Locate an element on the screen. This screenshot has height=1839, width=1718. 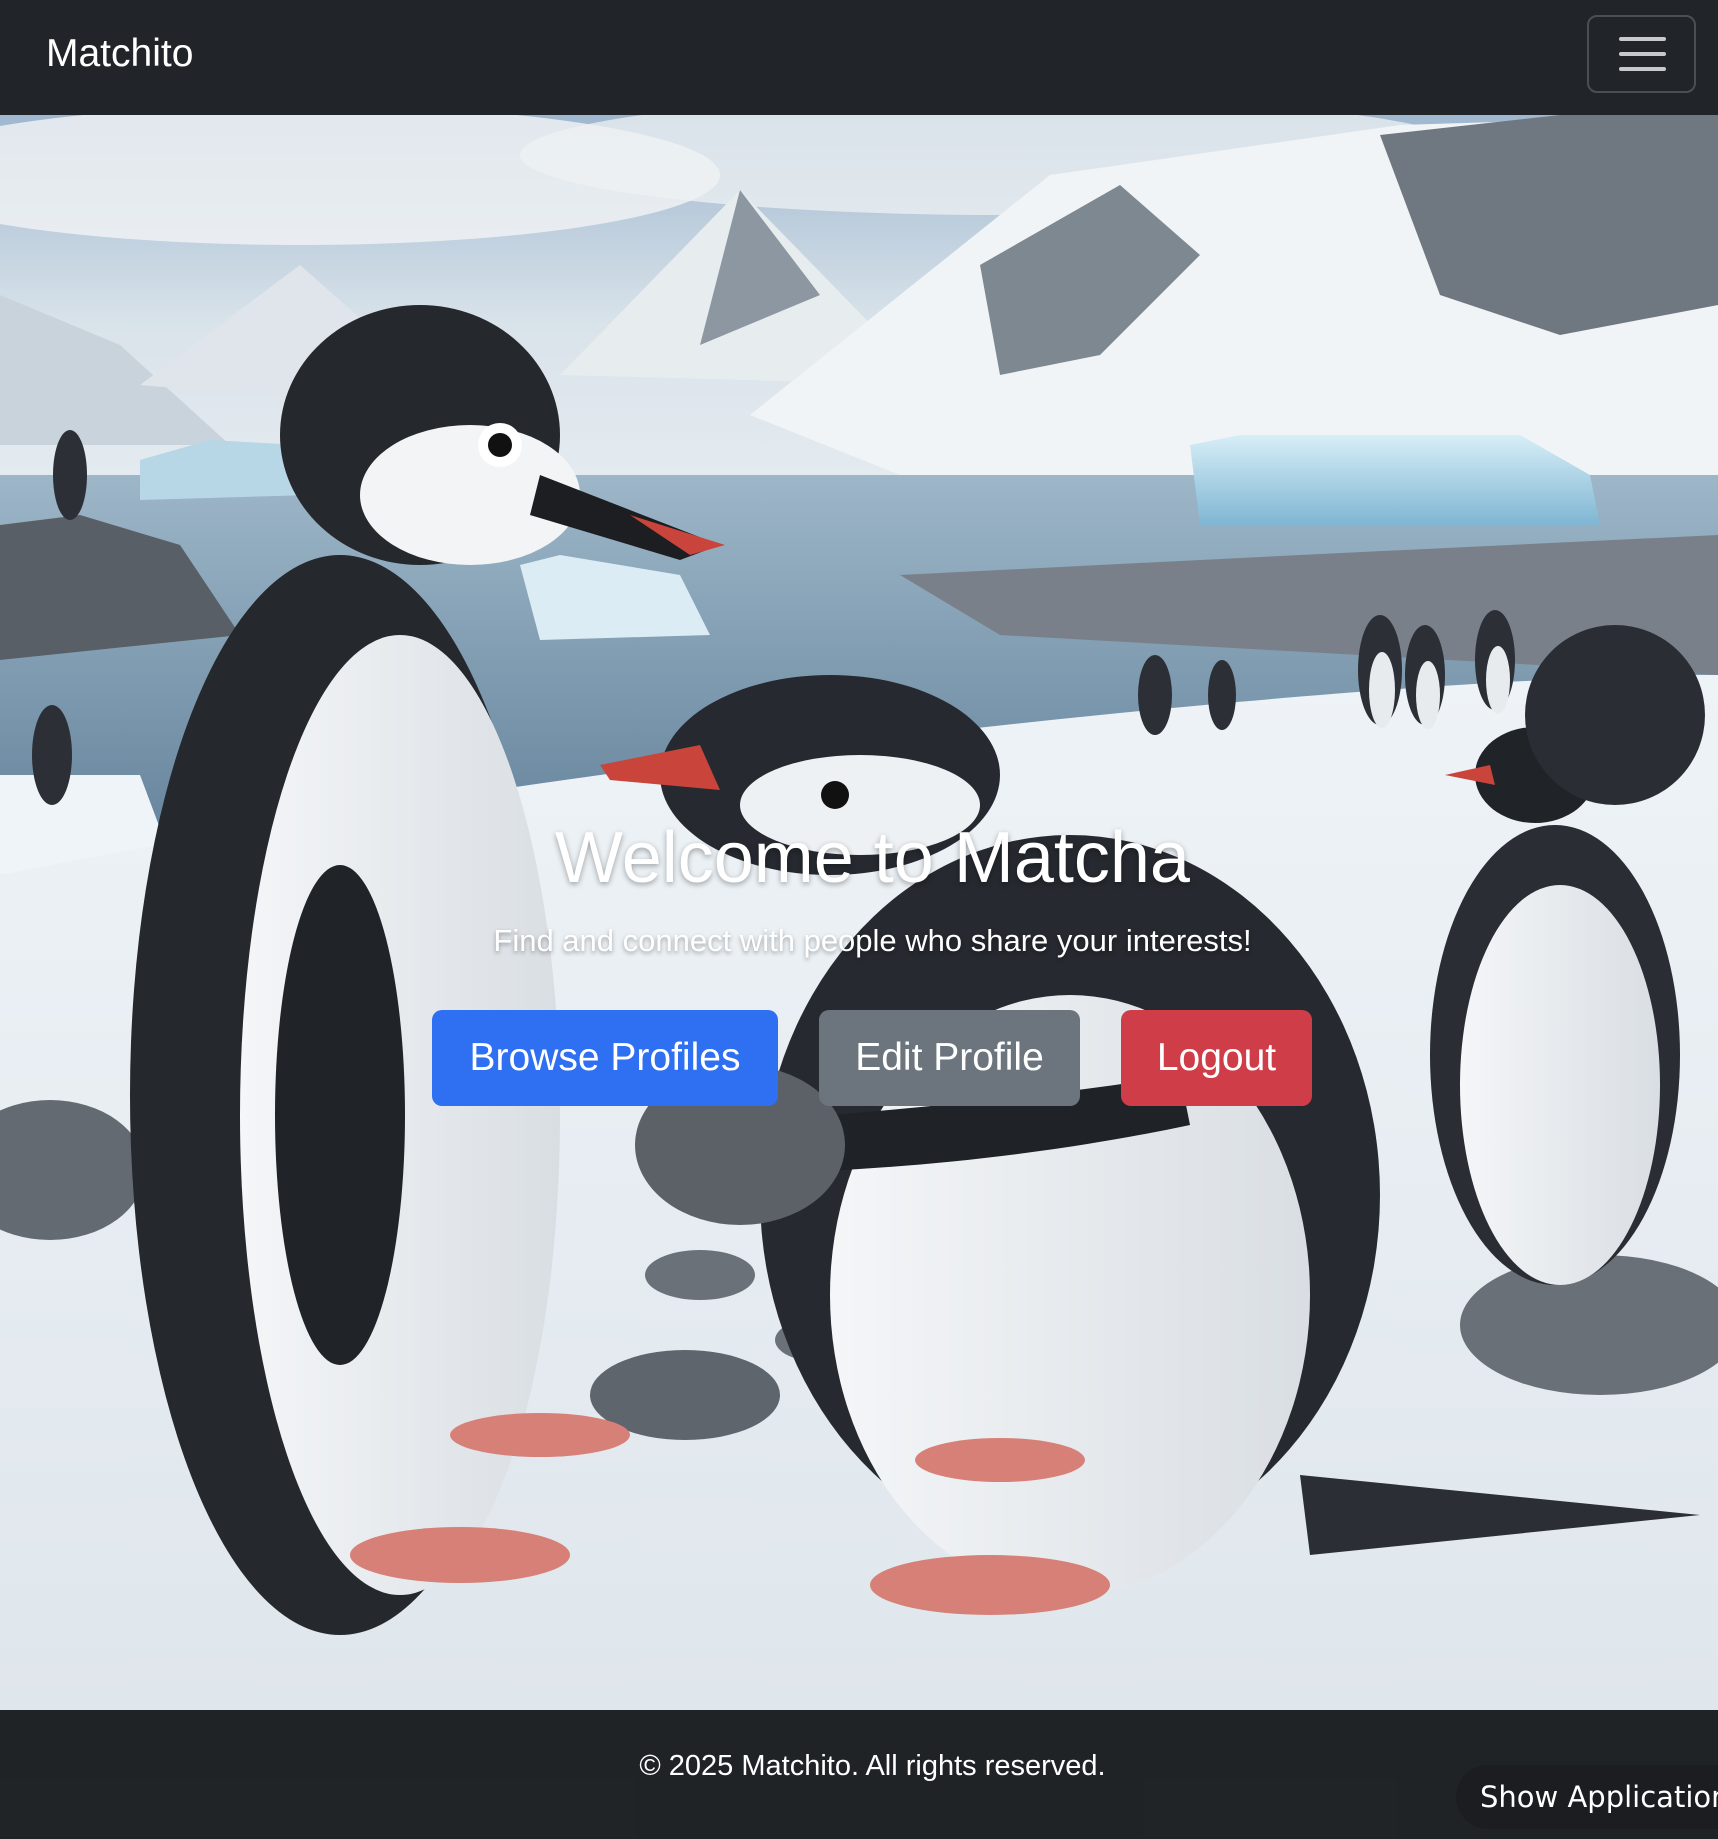
navbar: Matchito is located at coordinates (859, 57).